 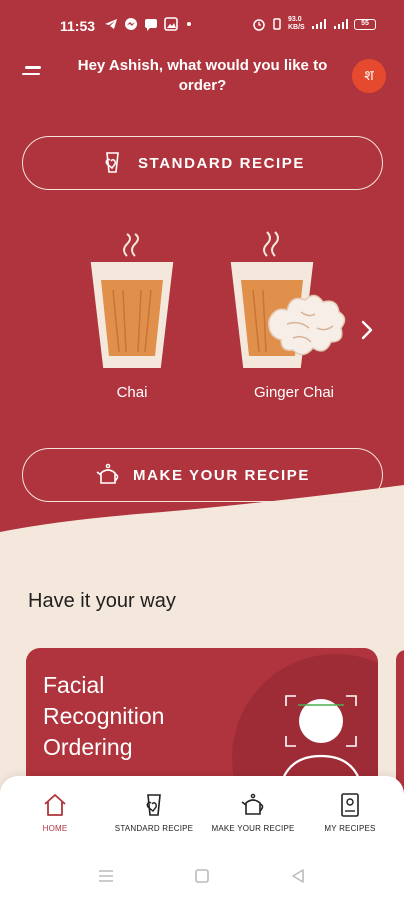 I want to click on telegram-icon, so click(x=111, y=24).